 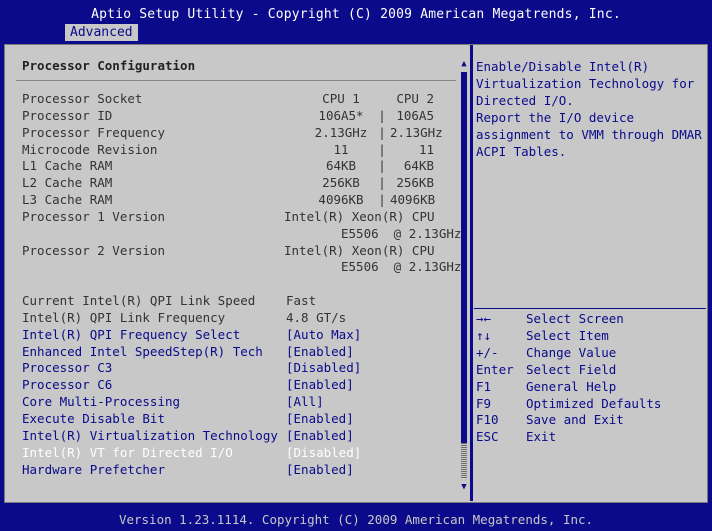 What do you see at coordinates (228, 165) in the screenshot?
I see `info-row: L1 Cache RAM 64KB | 64KB` at bounding box center [228, 165].